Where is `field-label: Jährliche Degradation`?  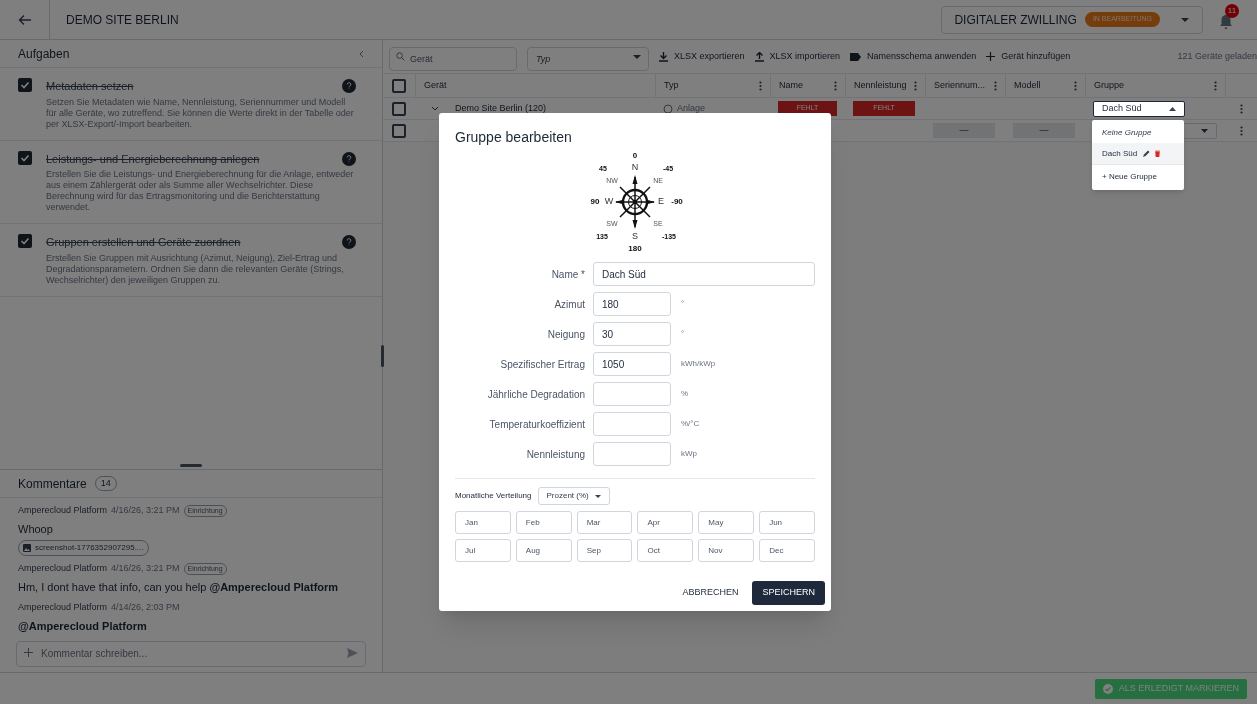 field-label: Jährliche Degradation is located at coordinates (536, 394).